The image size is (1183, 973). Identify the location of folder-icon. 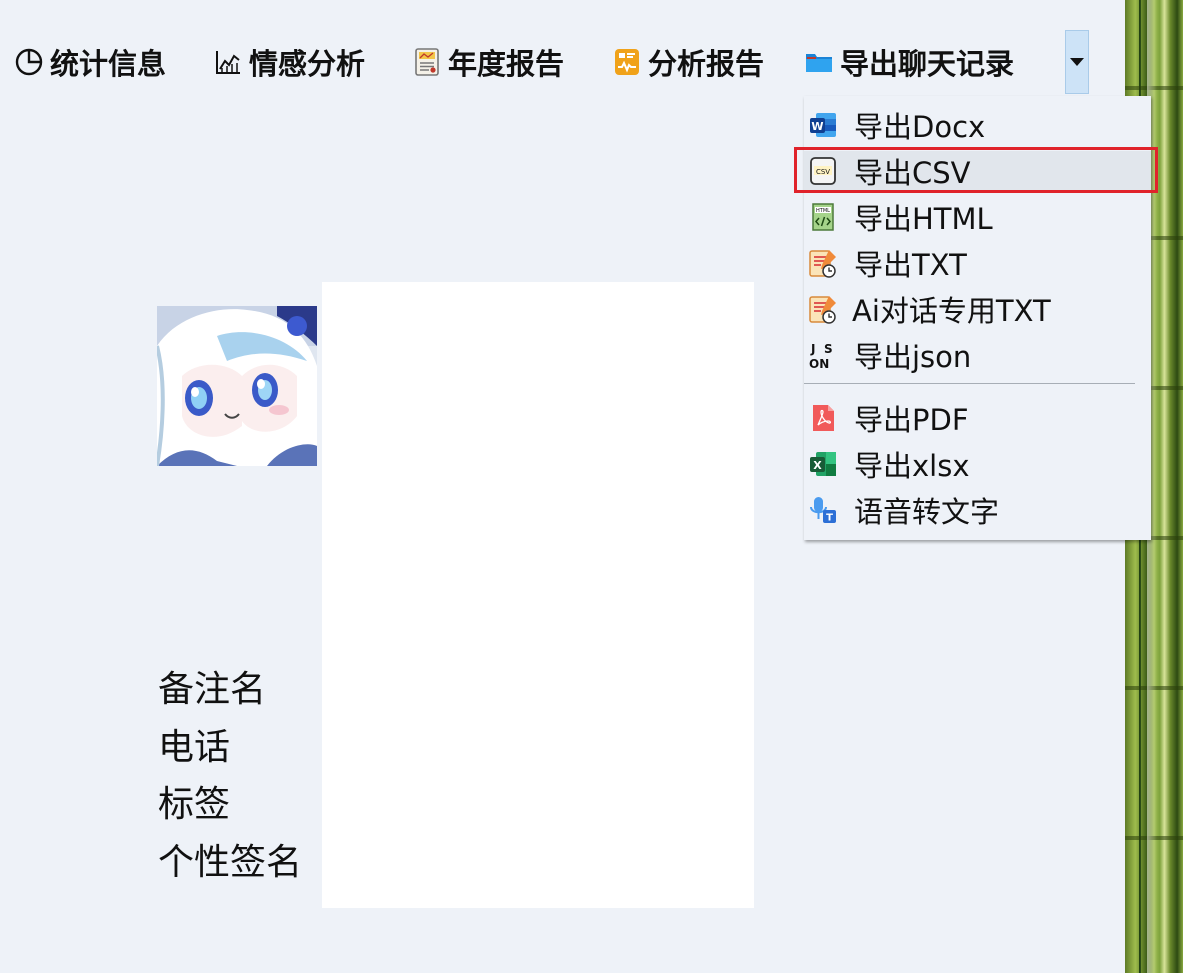
(819, 62).